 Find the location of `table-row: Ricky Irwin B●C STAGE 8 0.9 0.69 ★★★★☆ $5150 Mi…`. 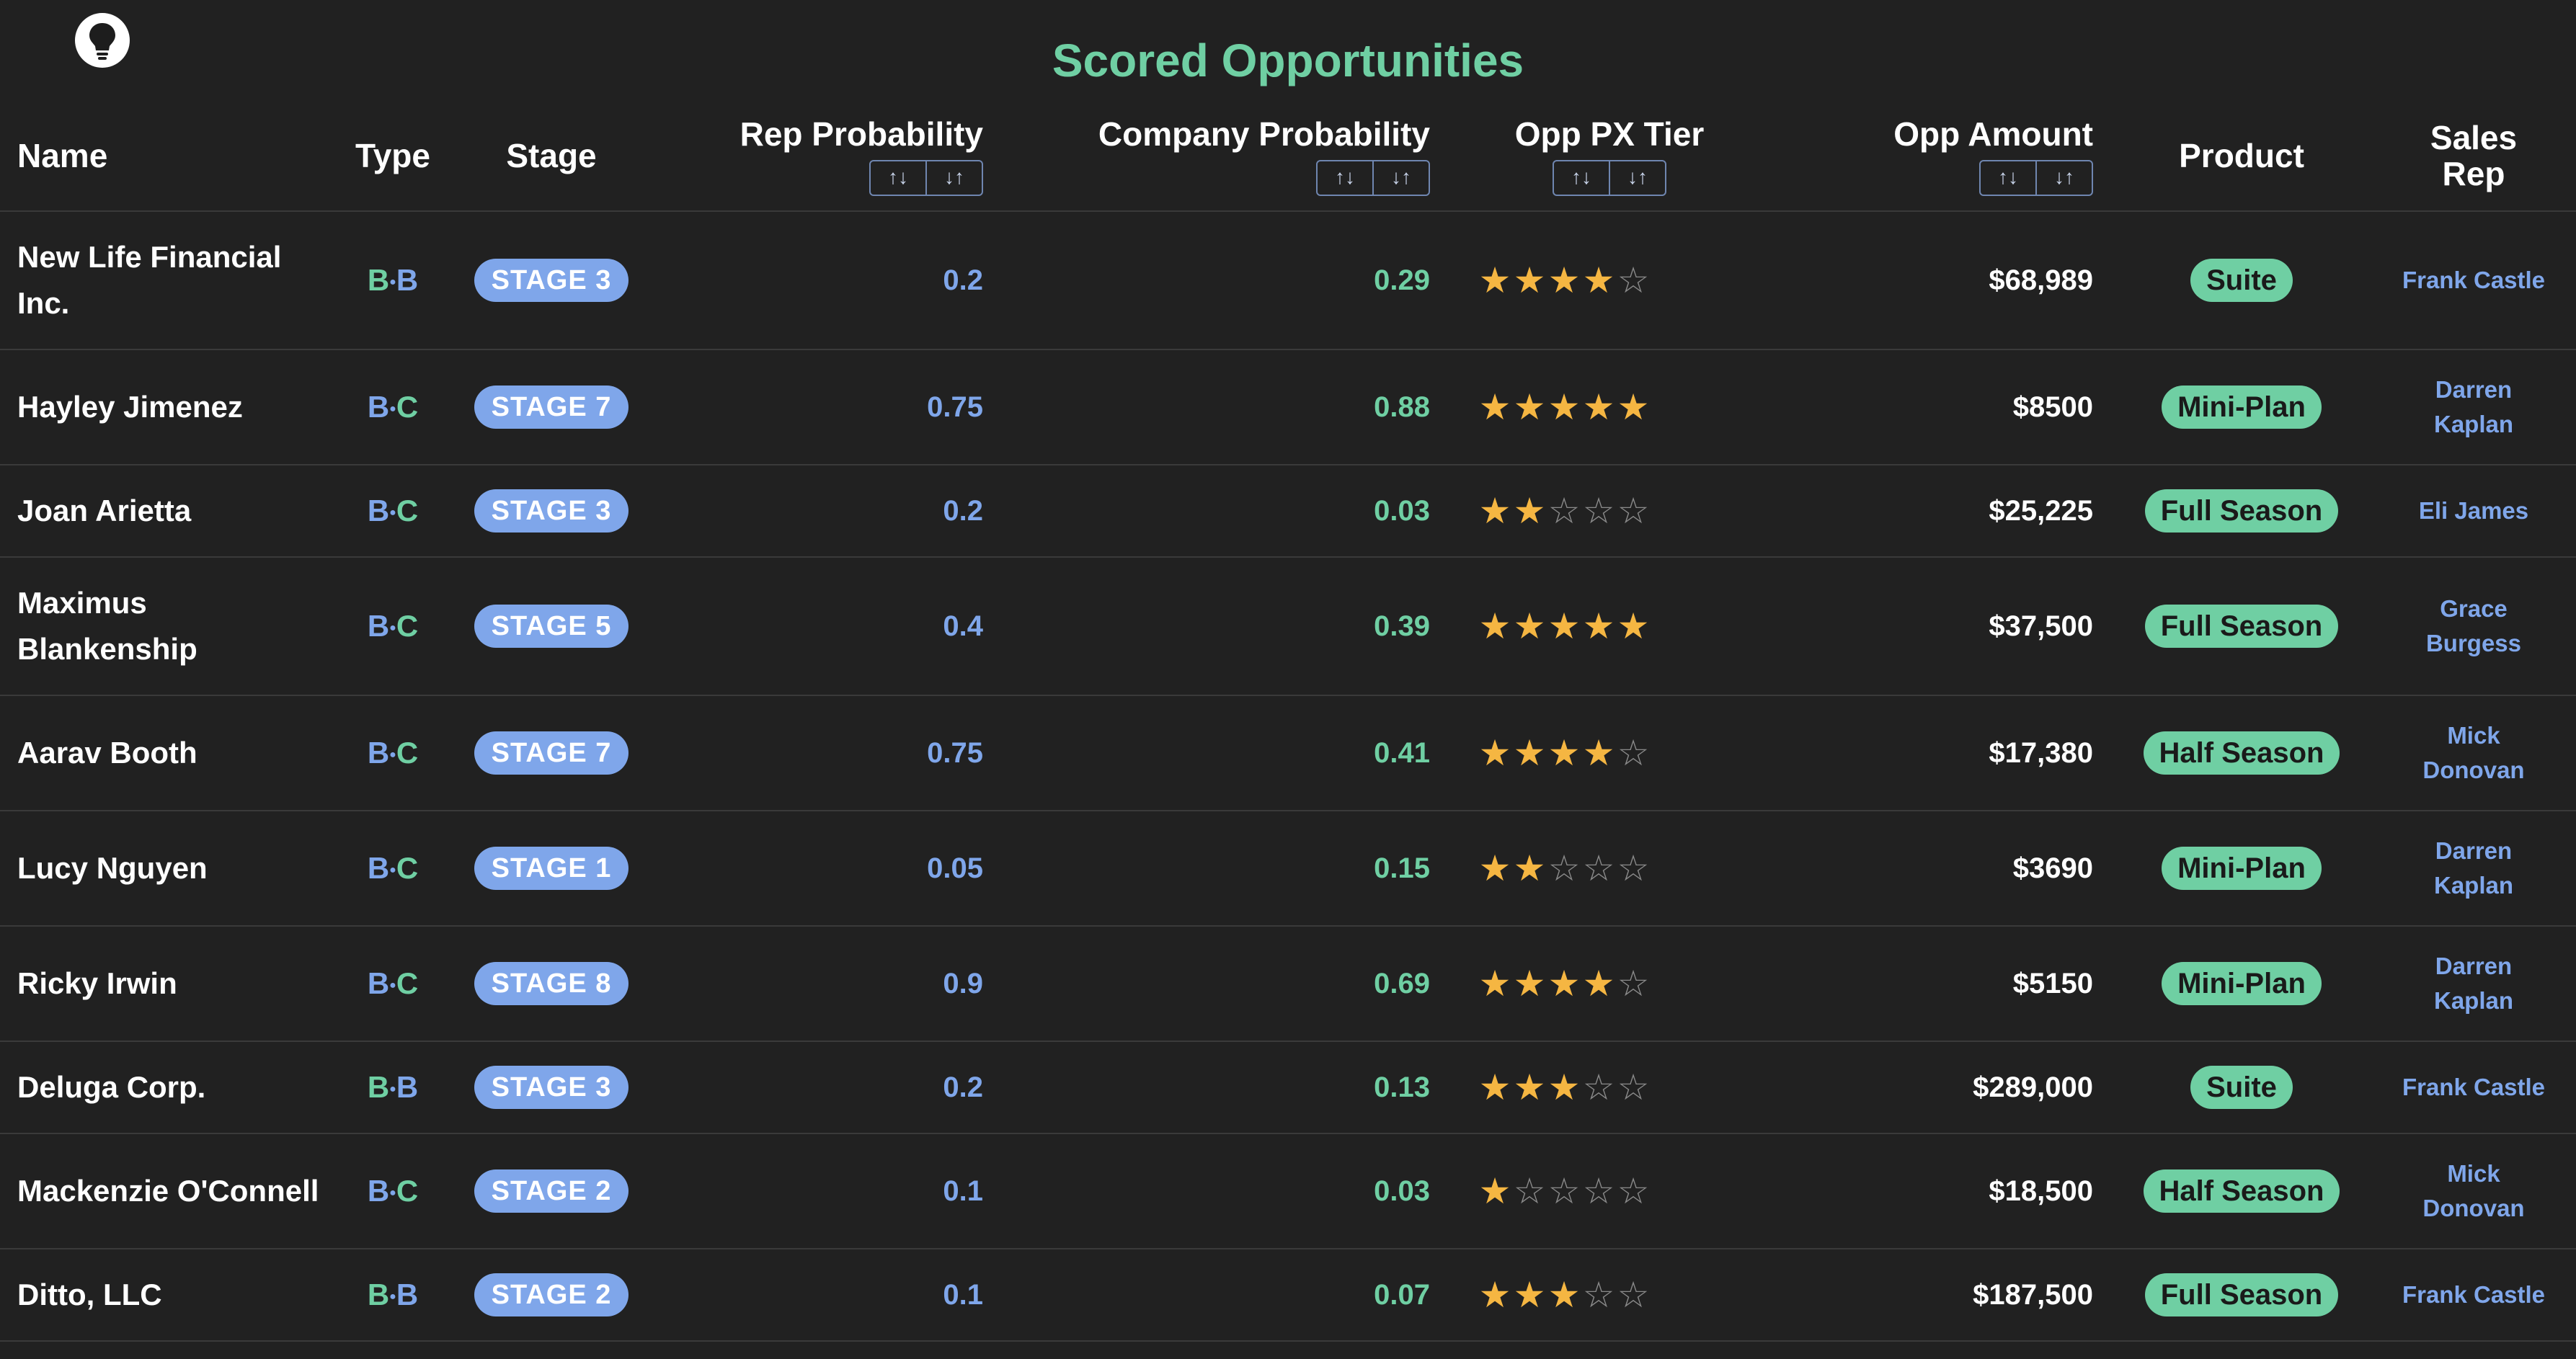

table-row: Ricky Irwin B●C STAGE 8 0.9 0.69 ★★★★☆ $5150 Mi… is located at coordinates (1288, 984).